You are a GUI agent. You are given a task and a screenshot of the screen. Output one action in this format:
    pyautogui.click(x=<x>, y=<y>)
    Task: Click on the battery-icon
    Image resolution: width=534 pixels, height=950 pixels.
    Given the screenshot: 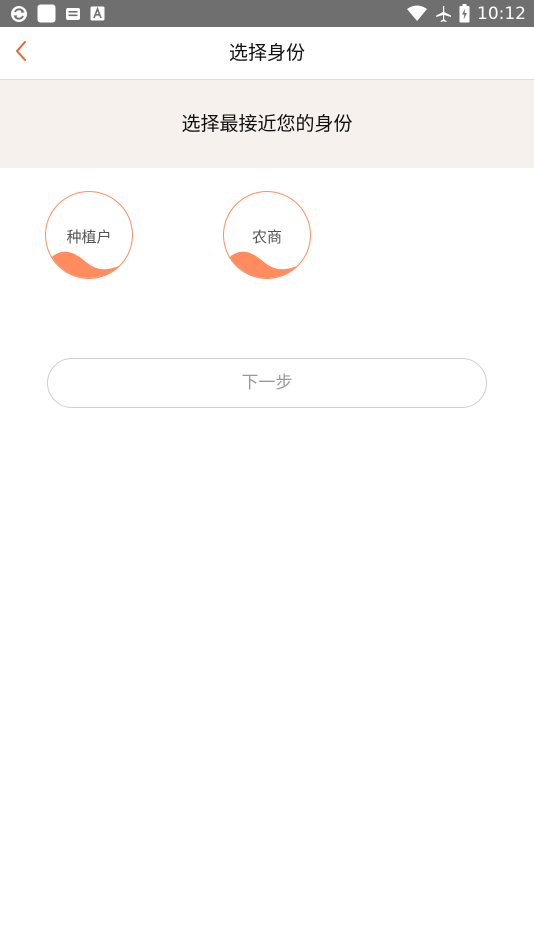 What is the action you would take?
    pyautogui.click(x=464, y=13)
    